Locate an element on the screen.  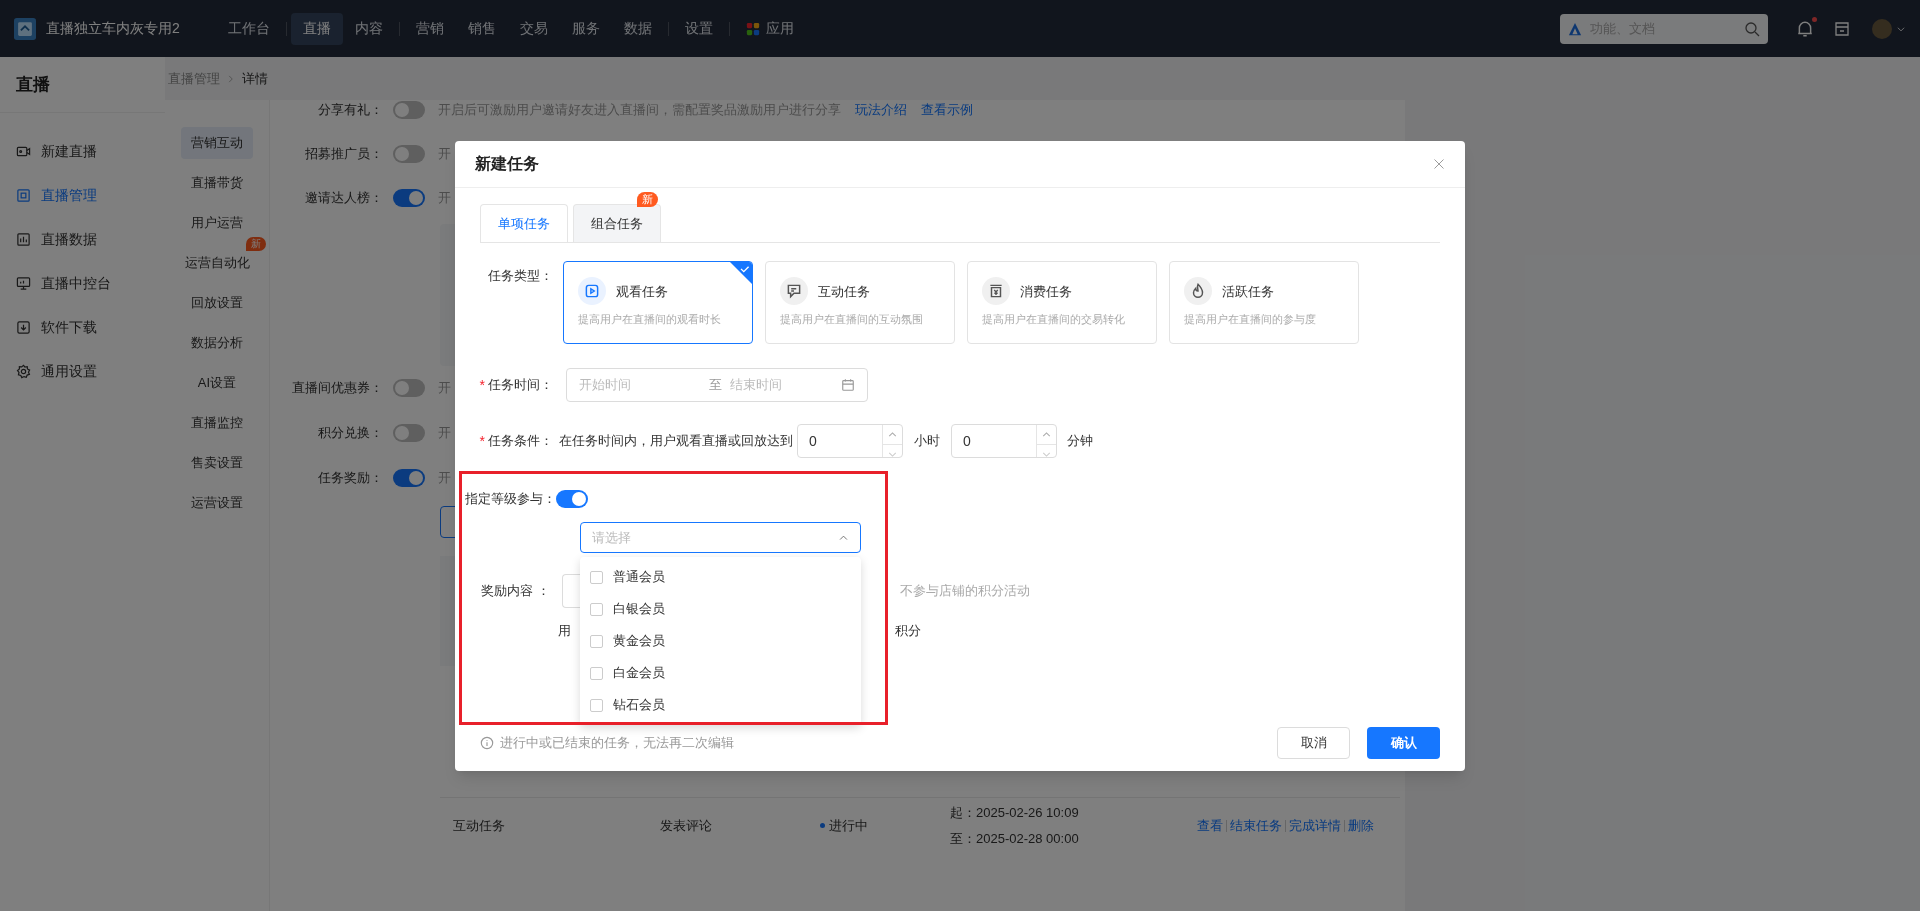
card-title: 观看任务 is located at coordinates (642, 291).